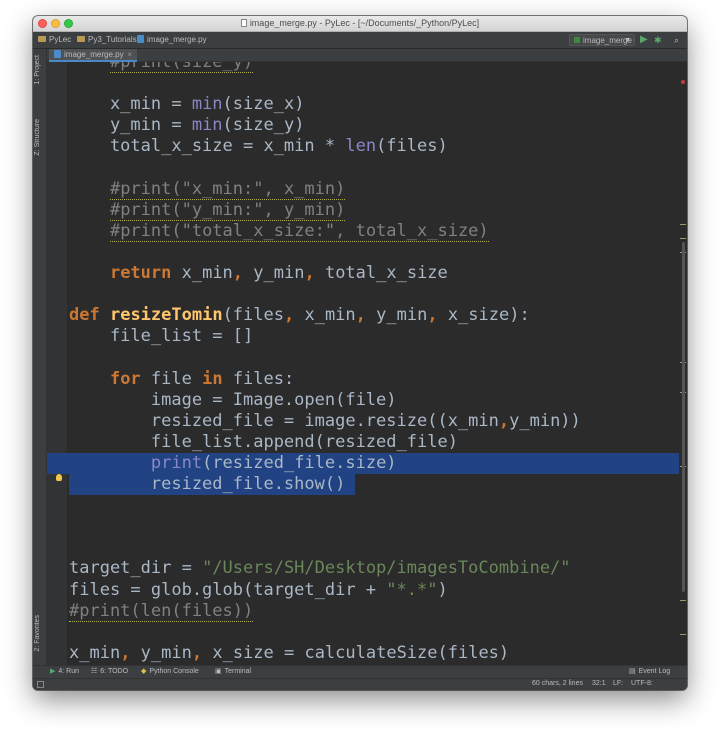  Describe the element at coordinates (367, 67) in the screenshot. I see `code-line: #print(size_y)` at that location.